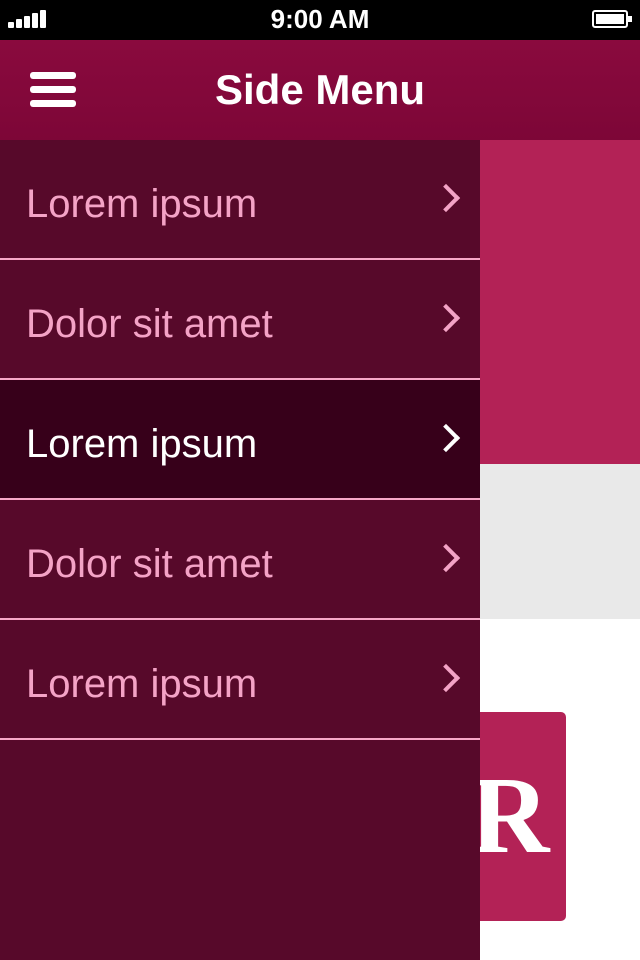 Image resolution: width=640 pixels, height=960 pixels. What do you see at coordinates (560, 541) in the screenshot?
I see `background-section` at bounding box center [560, 541].